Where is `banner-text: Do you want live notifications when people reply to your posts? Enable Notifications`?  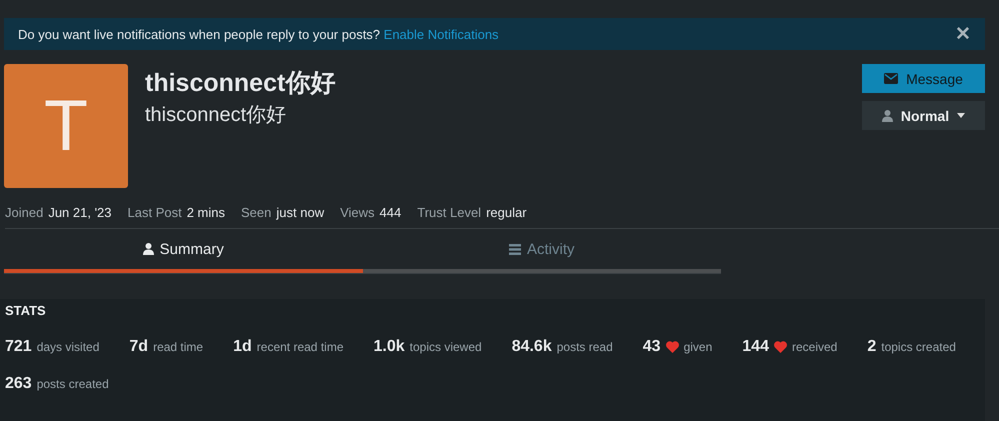
banner-text: Do you want live notifications when people reply to your posts? Enable Notifications is located at coordinates (258, 34).